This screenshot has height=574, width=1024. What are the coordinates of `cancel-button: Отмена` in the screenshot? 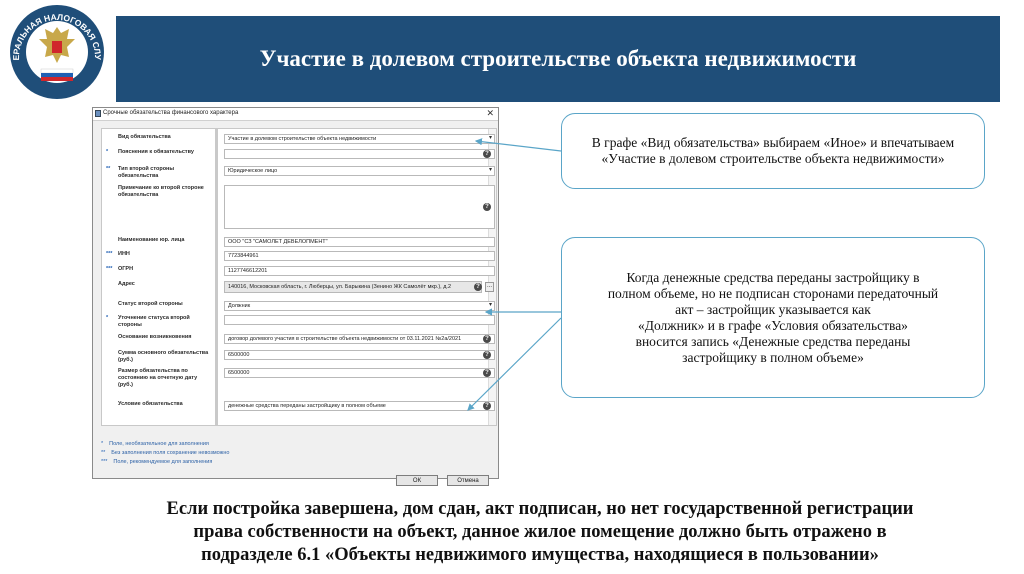 It's located at (468, 480).